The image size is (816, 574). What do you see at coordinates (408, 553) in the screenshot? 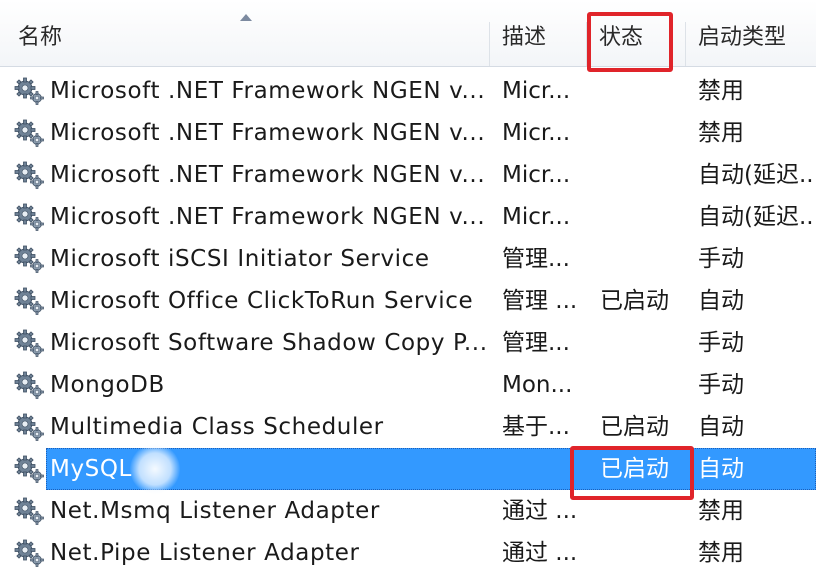
I see `service-row: Net.Pipe Listener Adapter 通过 ... 禁用` at bounding box center [408, 553].